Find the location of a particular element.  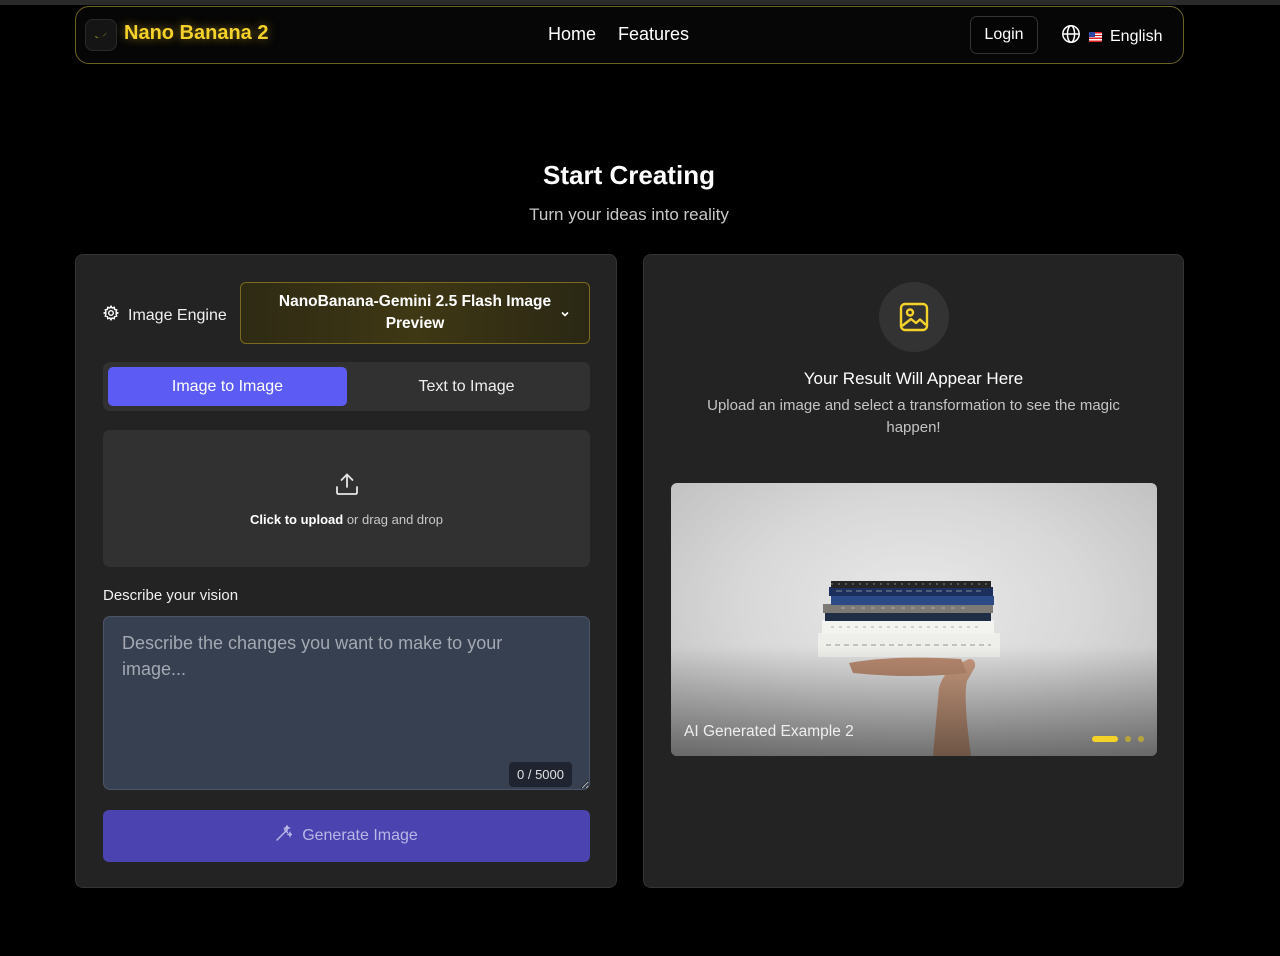

us-flag-icon is located at coordinates (1095, 36).